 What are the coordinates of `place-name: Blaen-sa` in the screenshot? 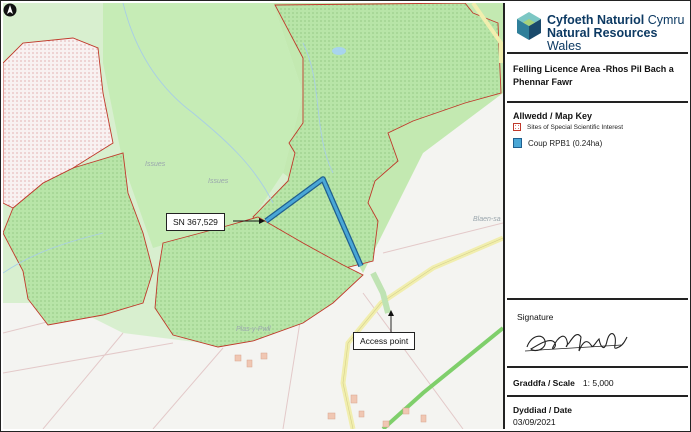 It's located at (487, 219).